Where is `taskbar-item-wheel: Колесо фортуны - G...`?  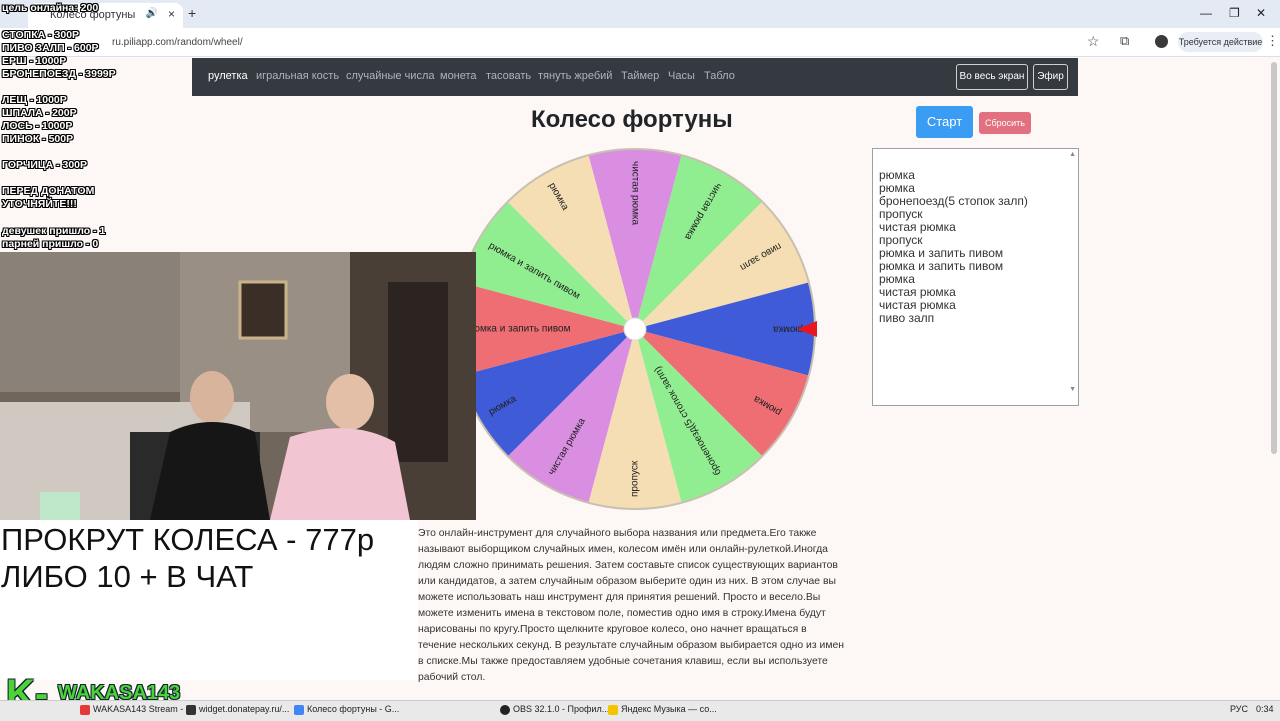 taskbar-item-wheel: Колесо фортуны - G... is located at coordinates (346, 711).